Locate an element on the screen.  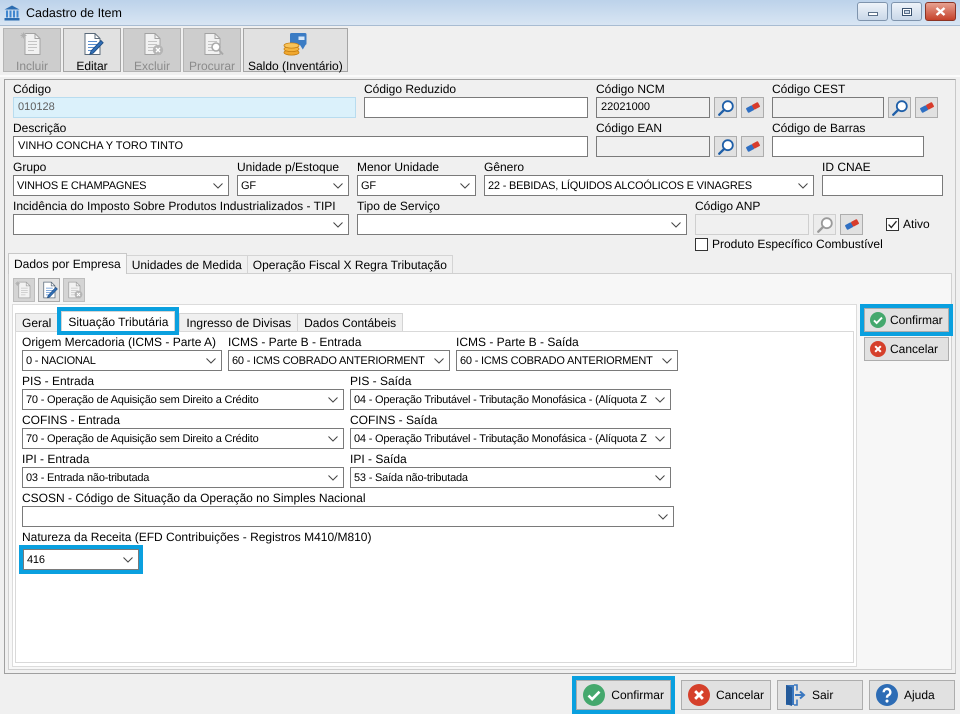
text-field: 22021000 is located at coordinates (653, 107).